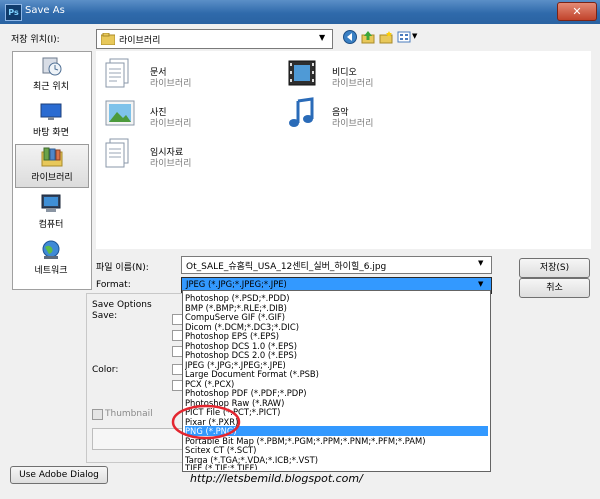  Describe the element at coordinates (336, 365) in the screenshot. I see `list-item: JPEG (*.JPG;*.JPEG;*.JPE)` at that location.